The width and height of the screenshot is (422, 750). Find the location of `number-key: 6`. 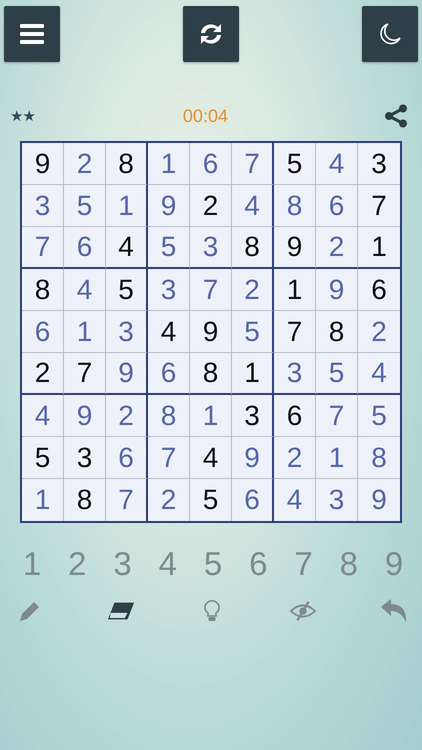

number-key: 6 is located at coordinates (258, 564).